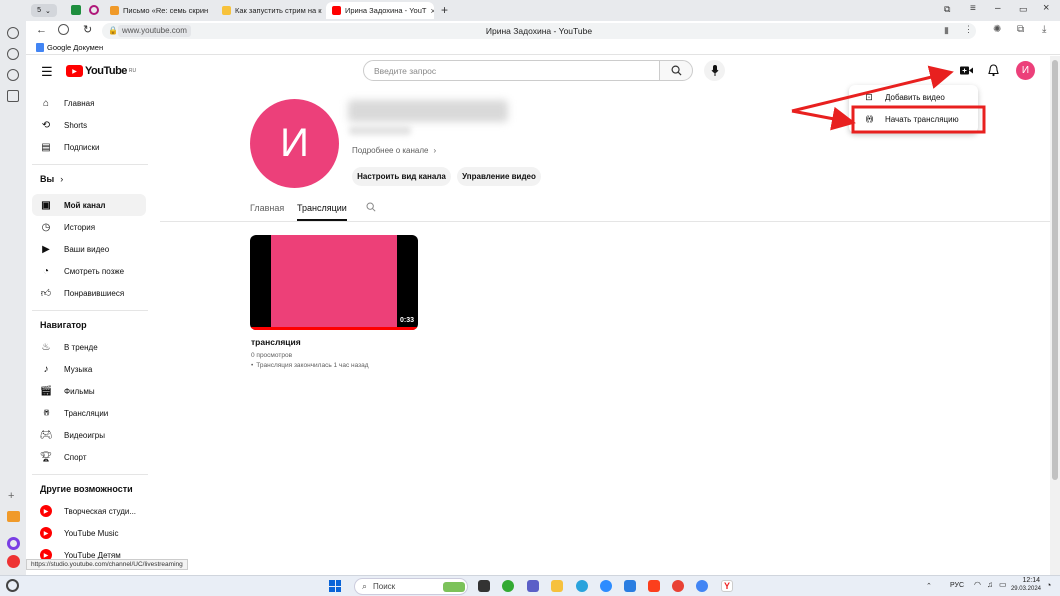  I want to click on search-highlight-image, so click(454, 587).